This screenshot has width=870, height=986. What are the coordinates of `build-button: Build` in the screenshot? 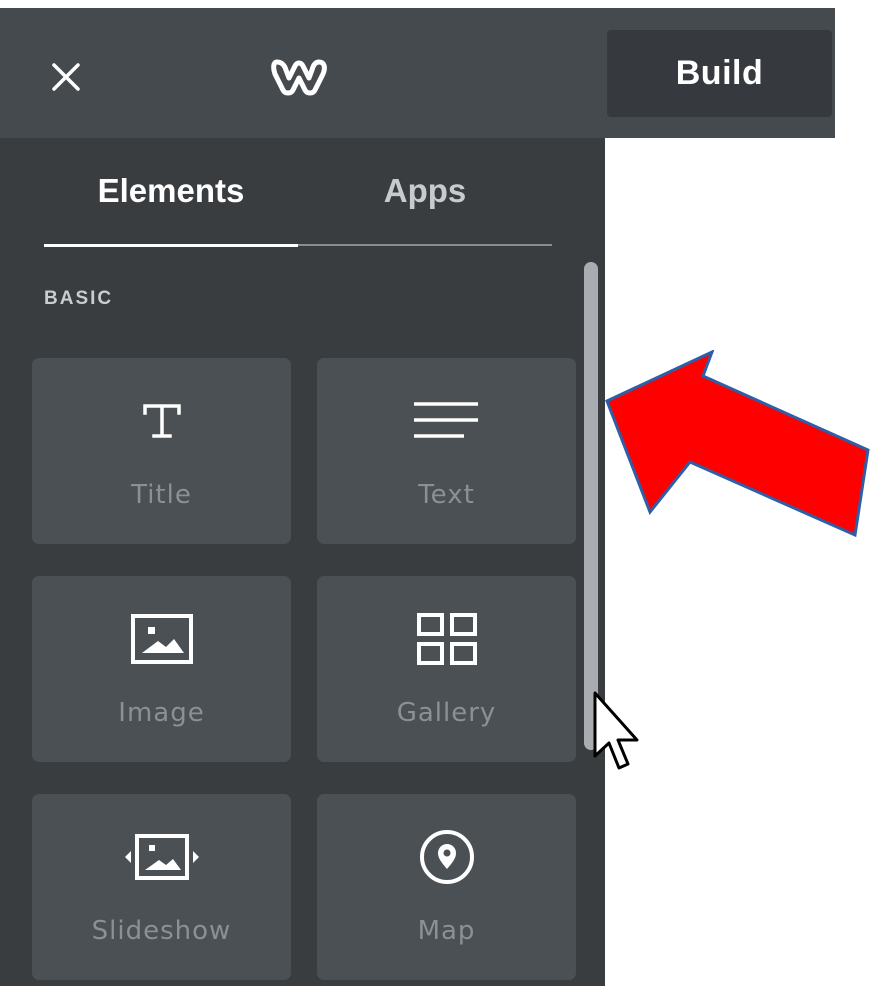 It's located at (719, 73).